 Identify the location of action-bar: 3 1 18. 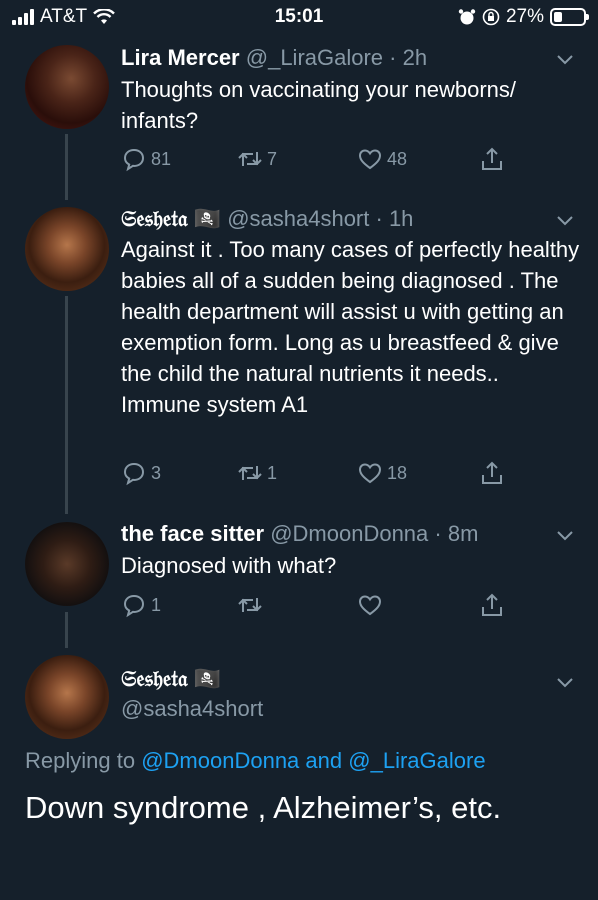
(316, 474).